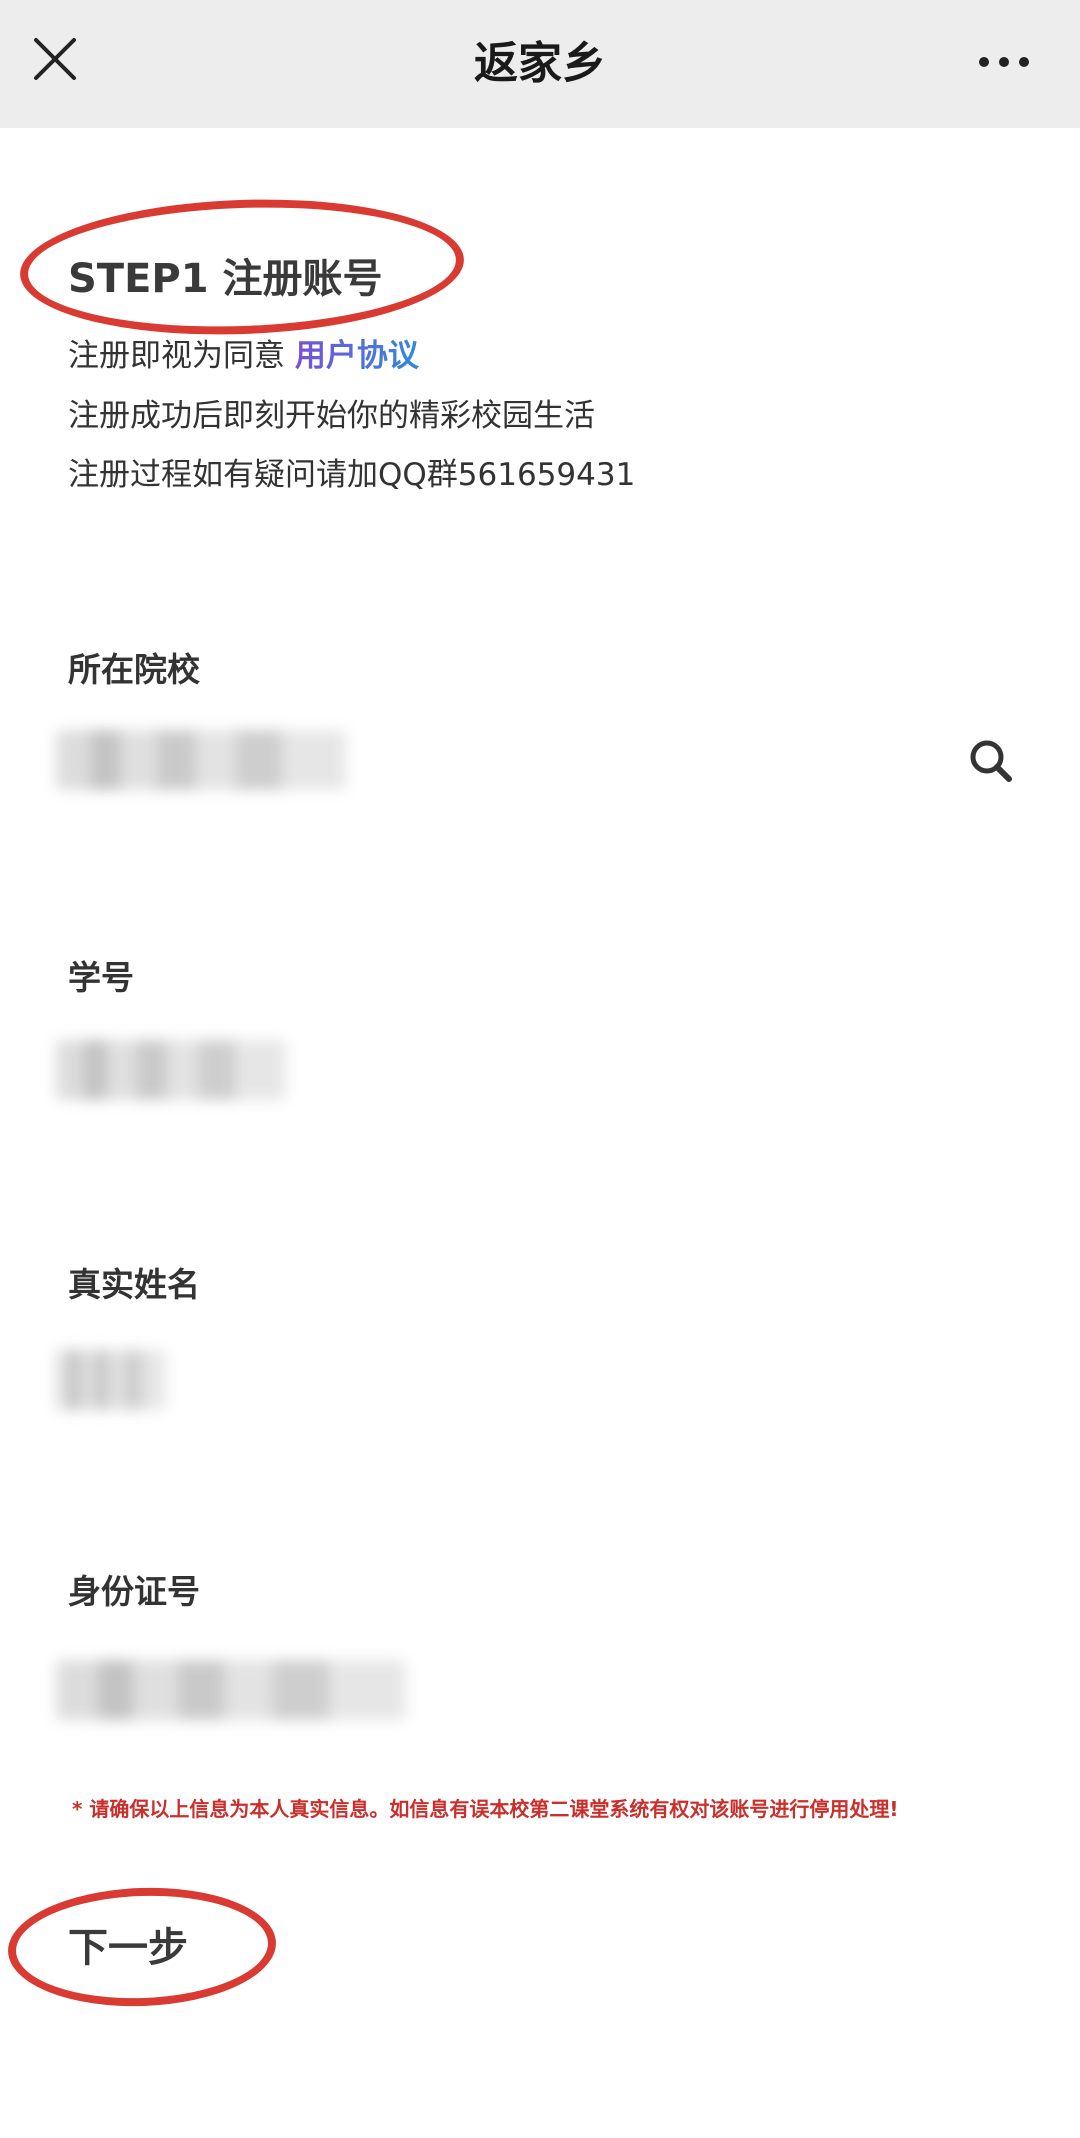 The width and height of the screenshot is (1080, 2138). I want to click on intro-line-2: 注册成功后即刻开始你的精彩校园生活, so click(331, 416).